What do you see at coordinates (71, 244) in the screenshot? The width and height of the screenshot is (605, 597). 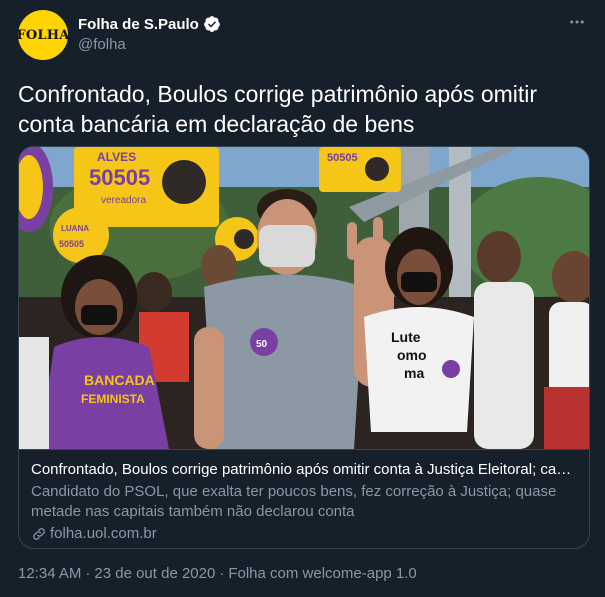 I see `sign-small-line2: 50505` at bounding box center [71, 244].